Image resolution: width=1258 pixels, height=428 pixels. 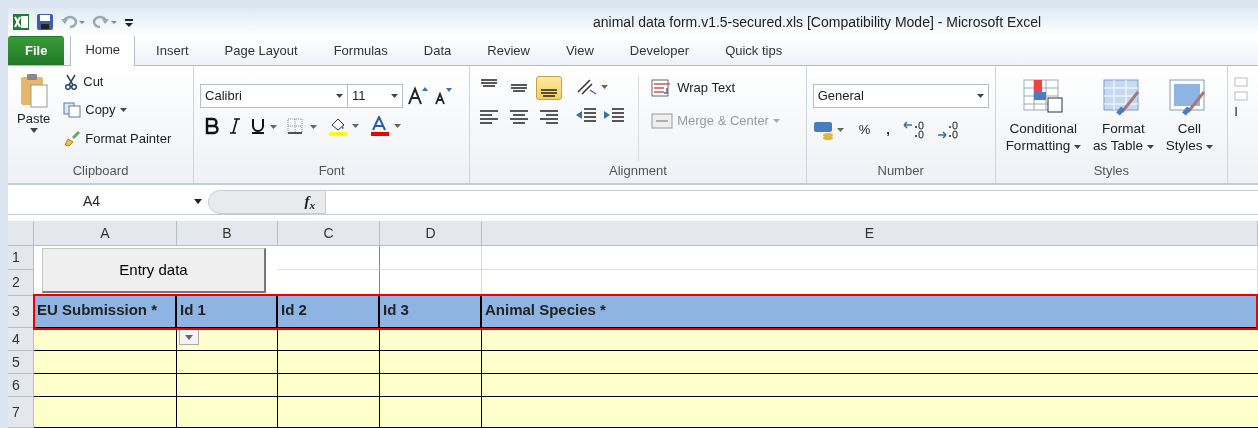 I want to click on wrap-text-button: Wrap Text, so click(x=715, y=87).